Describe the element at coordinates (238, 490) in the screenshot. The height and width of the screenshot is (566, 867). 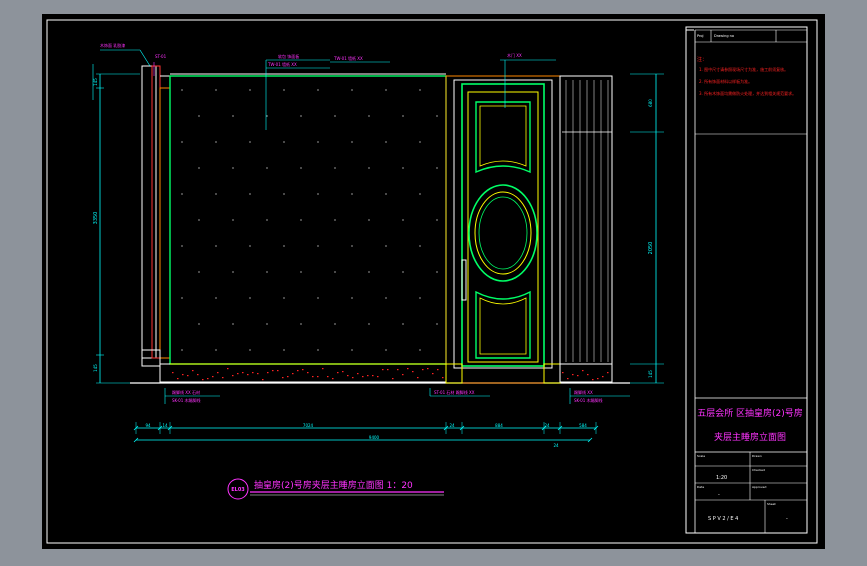
I see `drawing-tag: EL03` at that location.